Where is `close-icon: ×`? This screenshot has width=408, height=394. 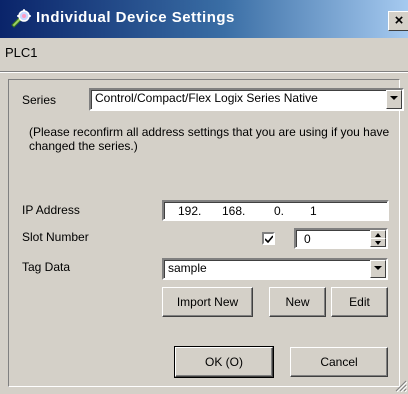
close-icon: × is located at coordinates (399, 20).